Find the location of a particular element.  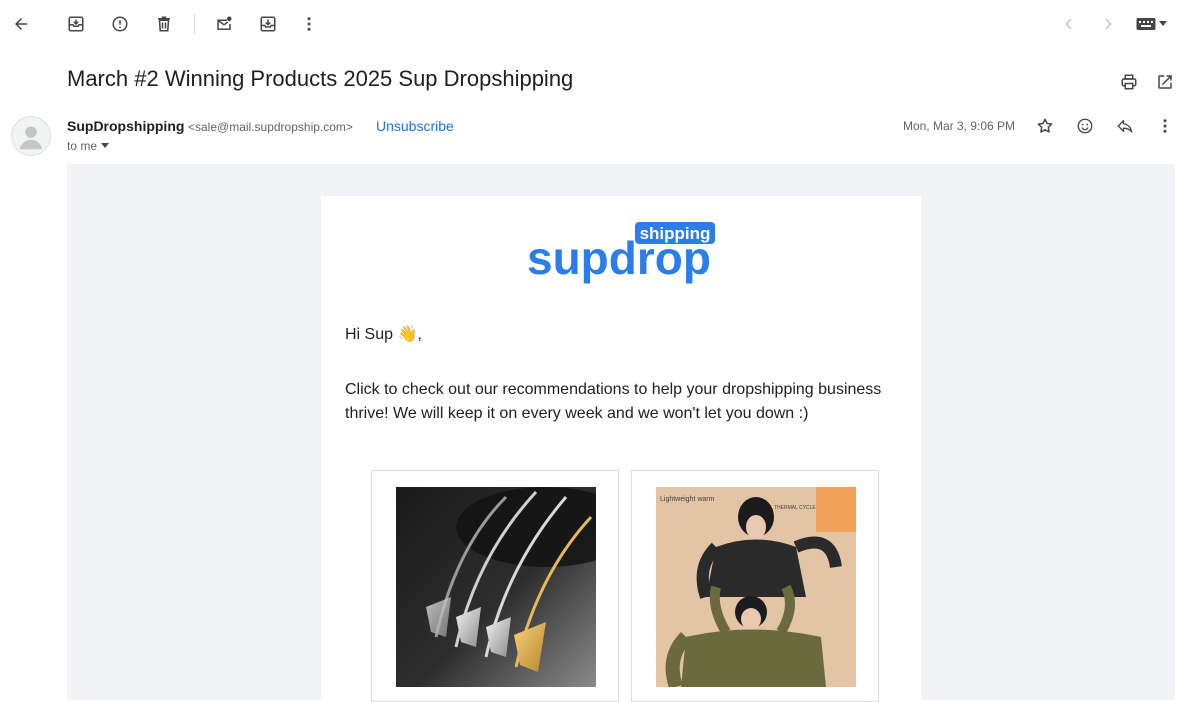

chevron-right-icon is located at coordinates (1108, 24).